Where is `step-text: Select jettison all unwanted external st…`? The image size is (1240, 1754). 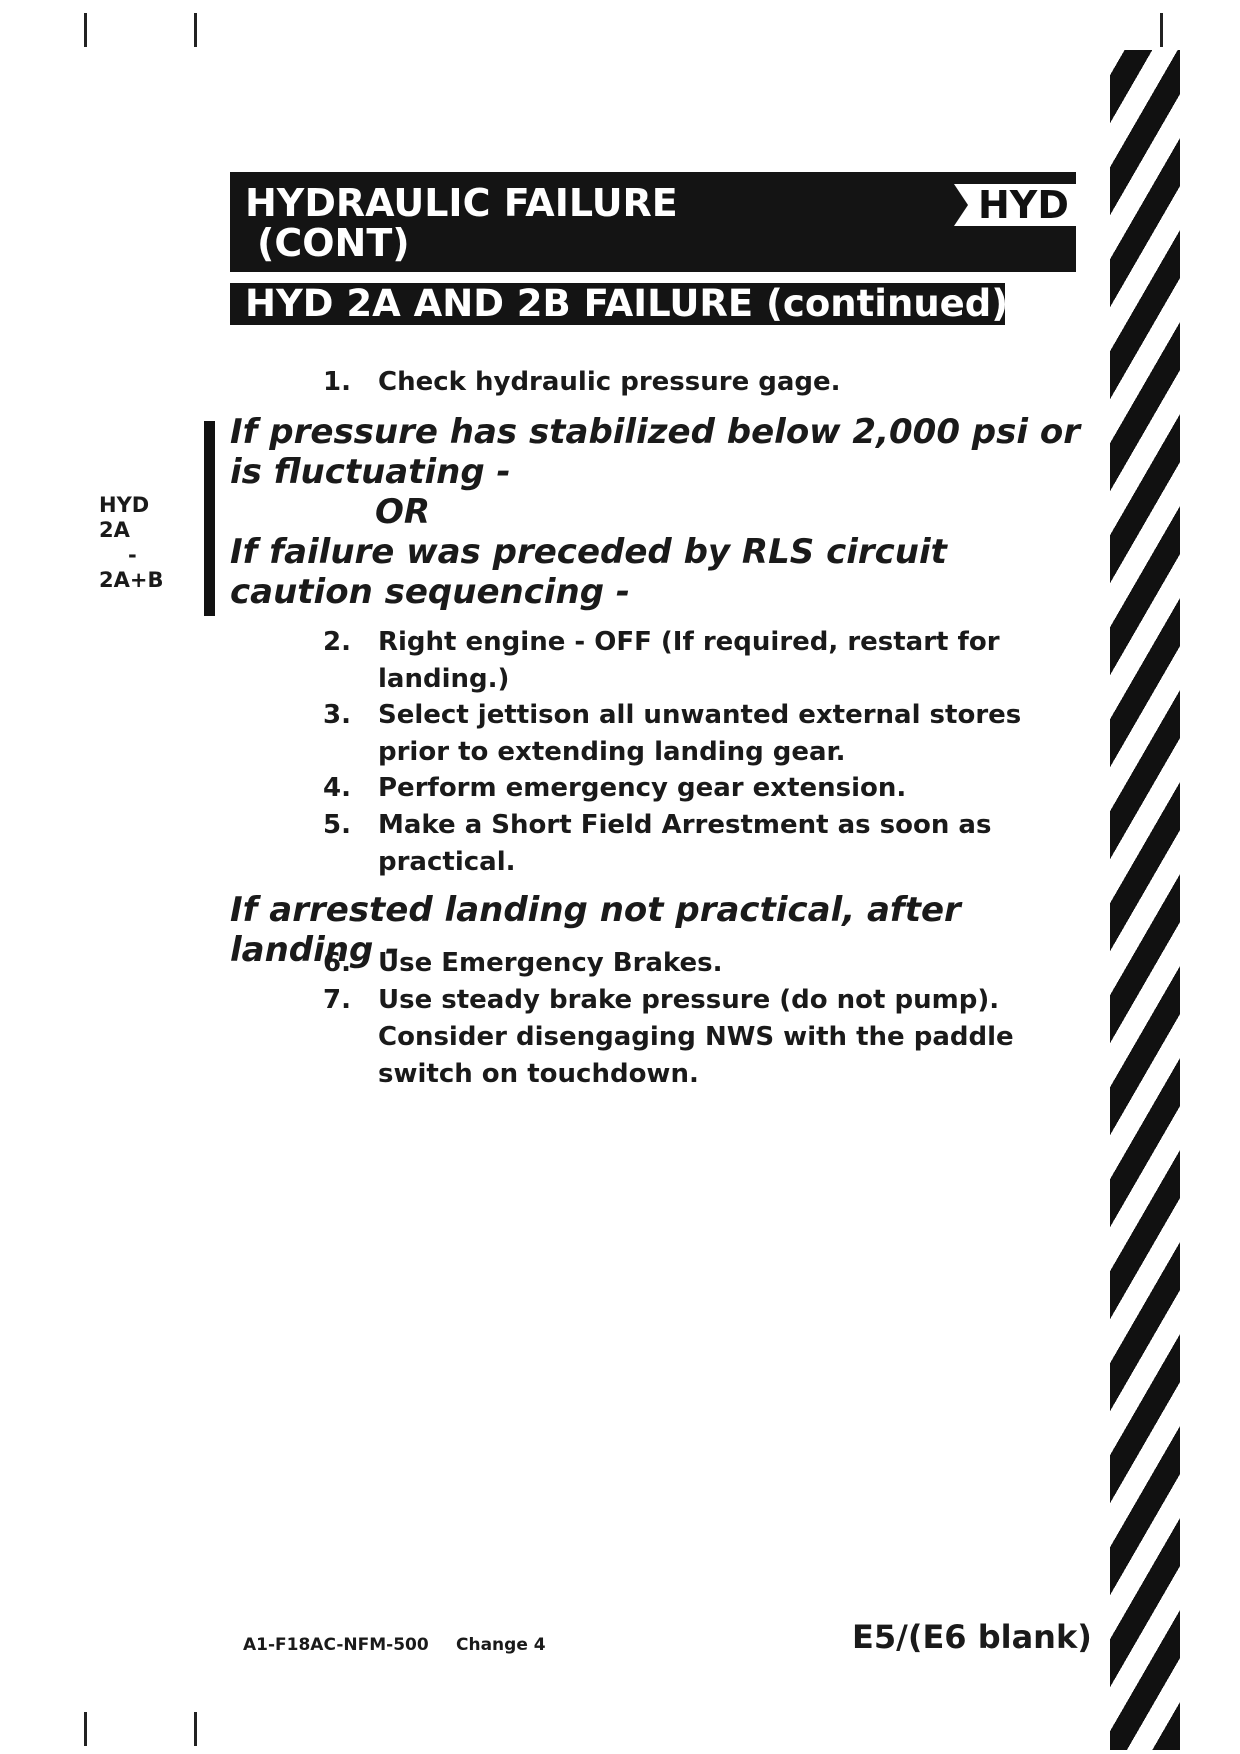 step-text: Select jettison all unwanted external st… is located at coordinates (700, 733).